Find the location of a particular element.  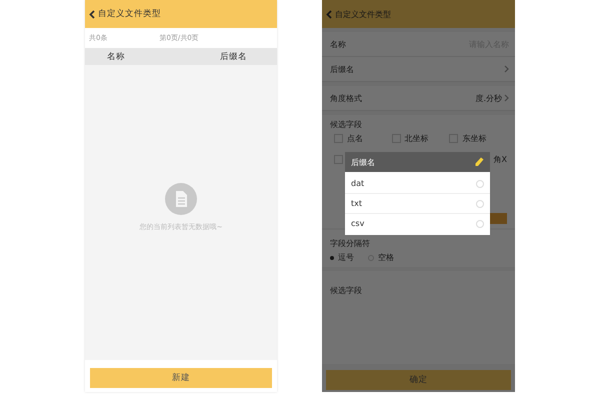

option-label: txt is located at coordinates (356, 203).